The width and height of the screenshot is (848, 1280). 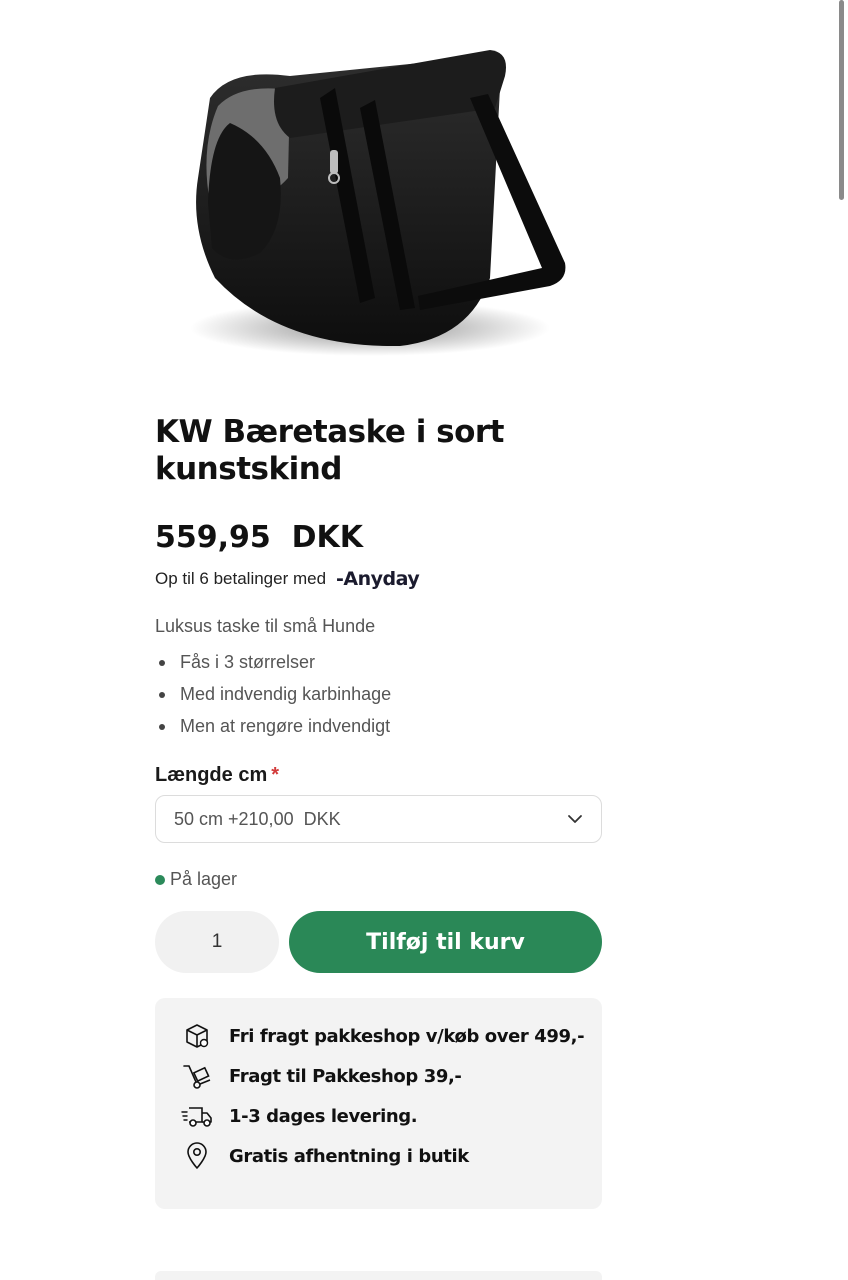 What do you see at coordinates (217, 942) in the screenshot?
I see `quantity-input: 1` at bounding box center [217, 942].